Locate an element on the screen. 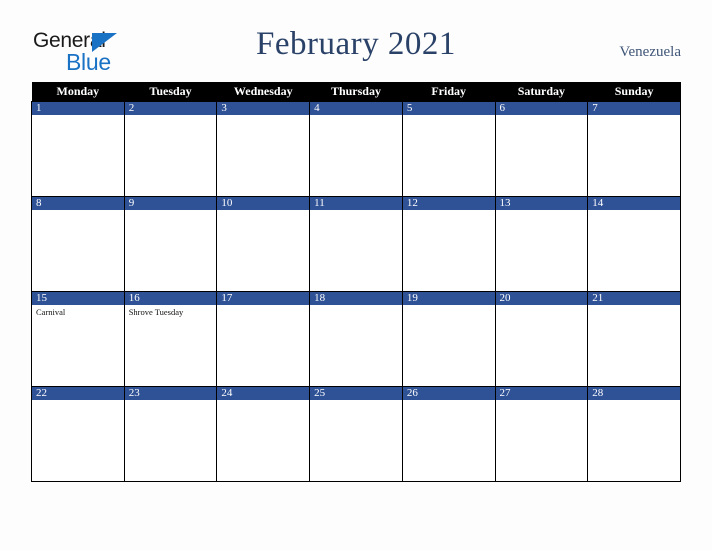 This screenshot has width=712, height=550. weekday-header-friday: Friday is located at coordinates (449, 92).